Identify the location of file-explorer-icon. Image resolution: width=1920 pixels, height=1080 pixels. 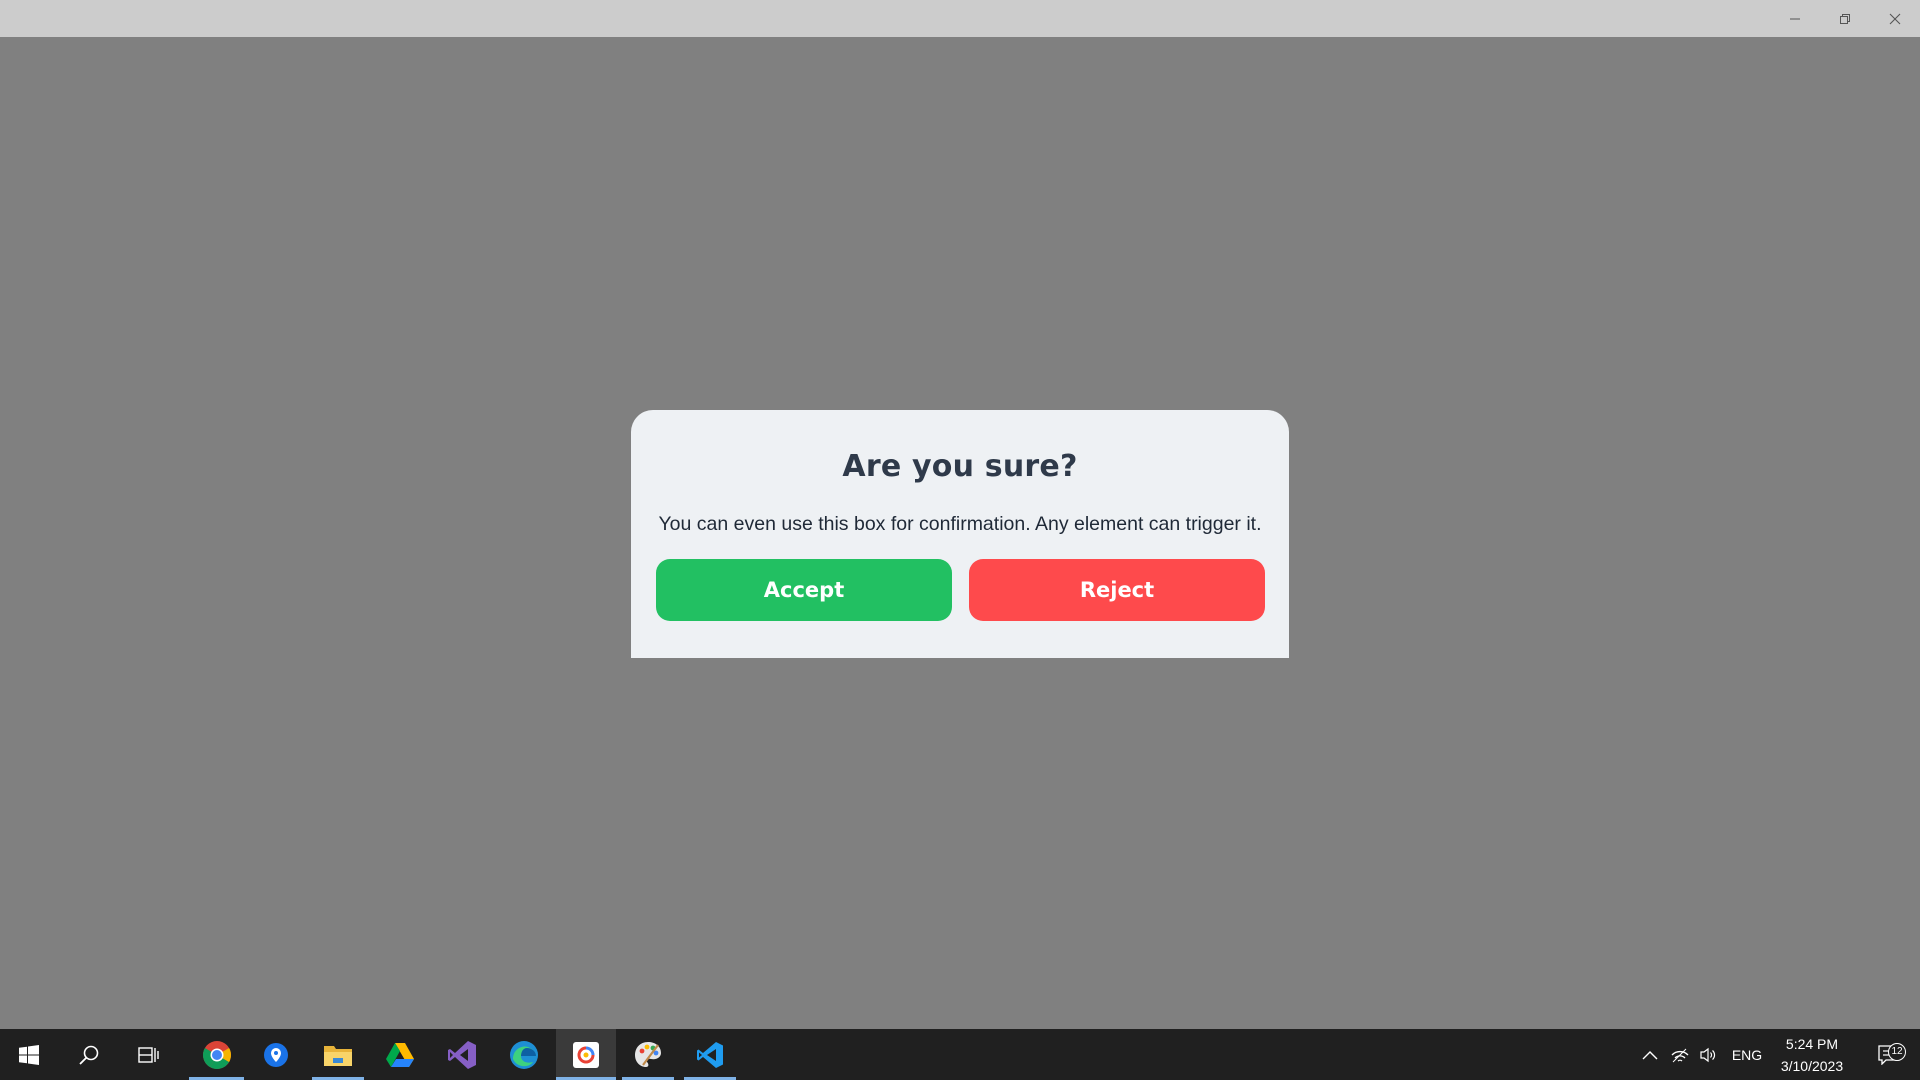
(338, 1055).